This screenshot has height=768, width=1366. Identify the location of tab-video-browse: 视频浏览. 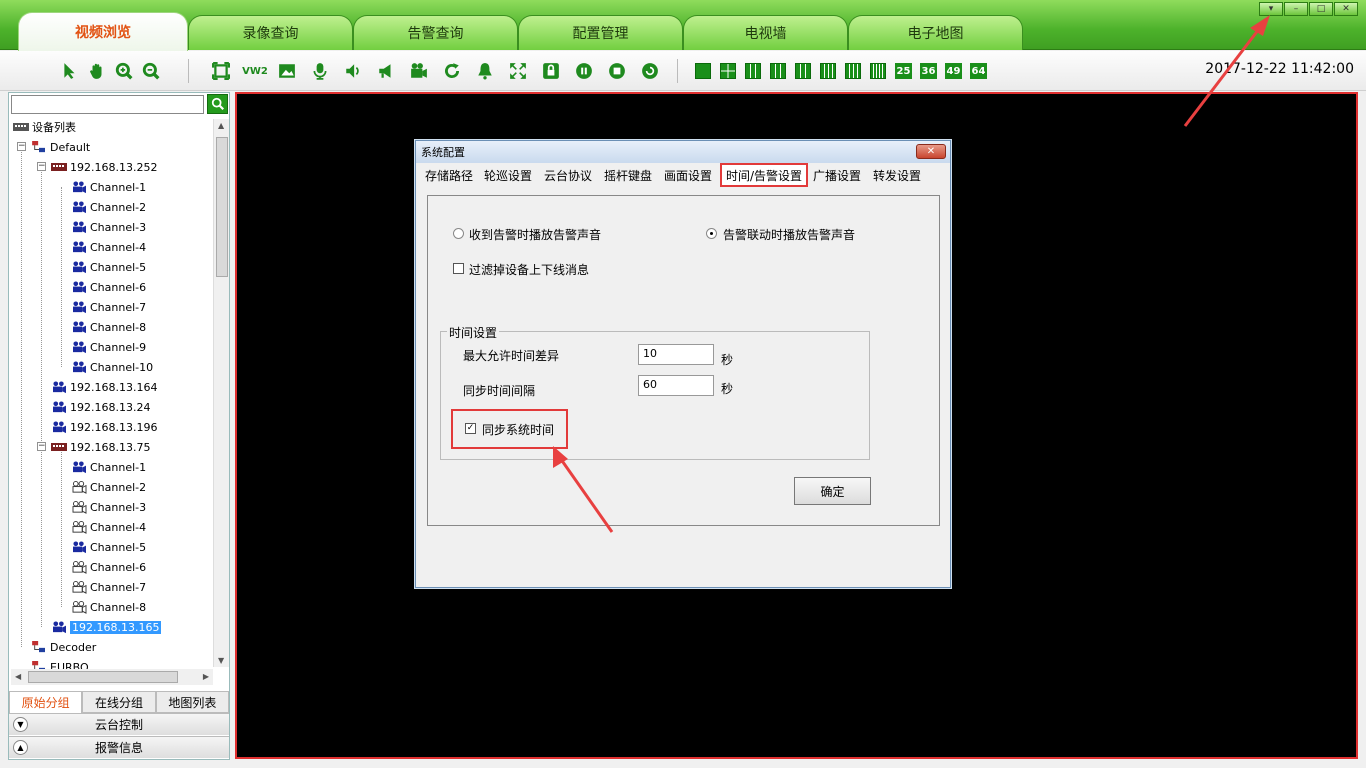
(103, 31).